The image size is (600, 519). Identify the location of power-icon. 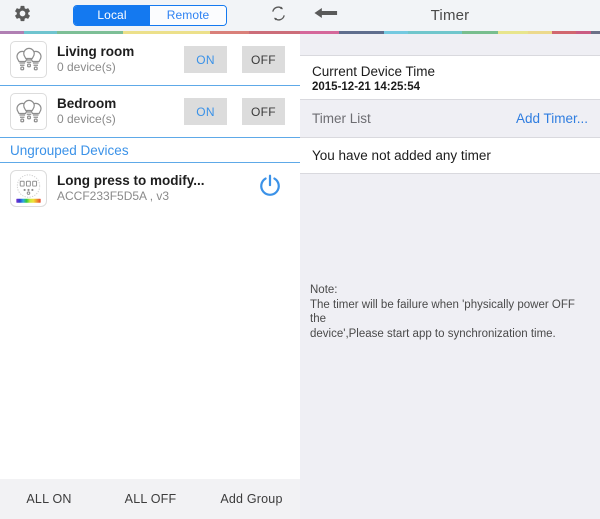
(270, 188).